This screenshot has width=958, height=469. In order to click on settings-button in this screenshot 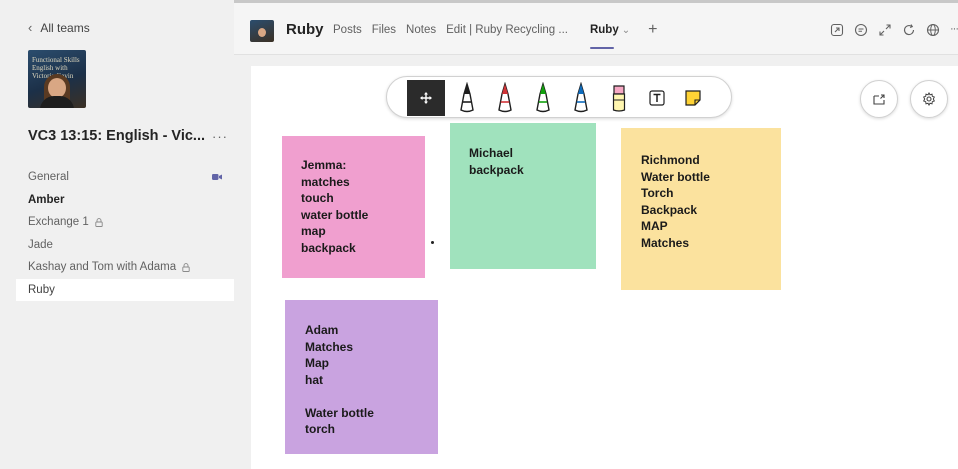, I will do `click(929, 99)`.